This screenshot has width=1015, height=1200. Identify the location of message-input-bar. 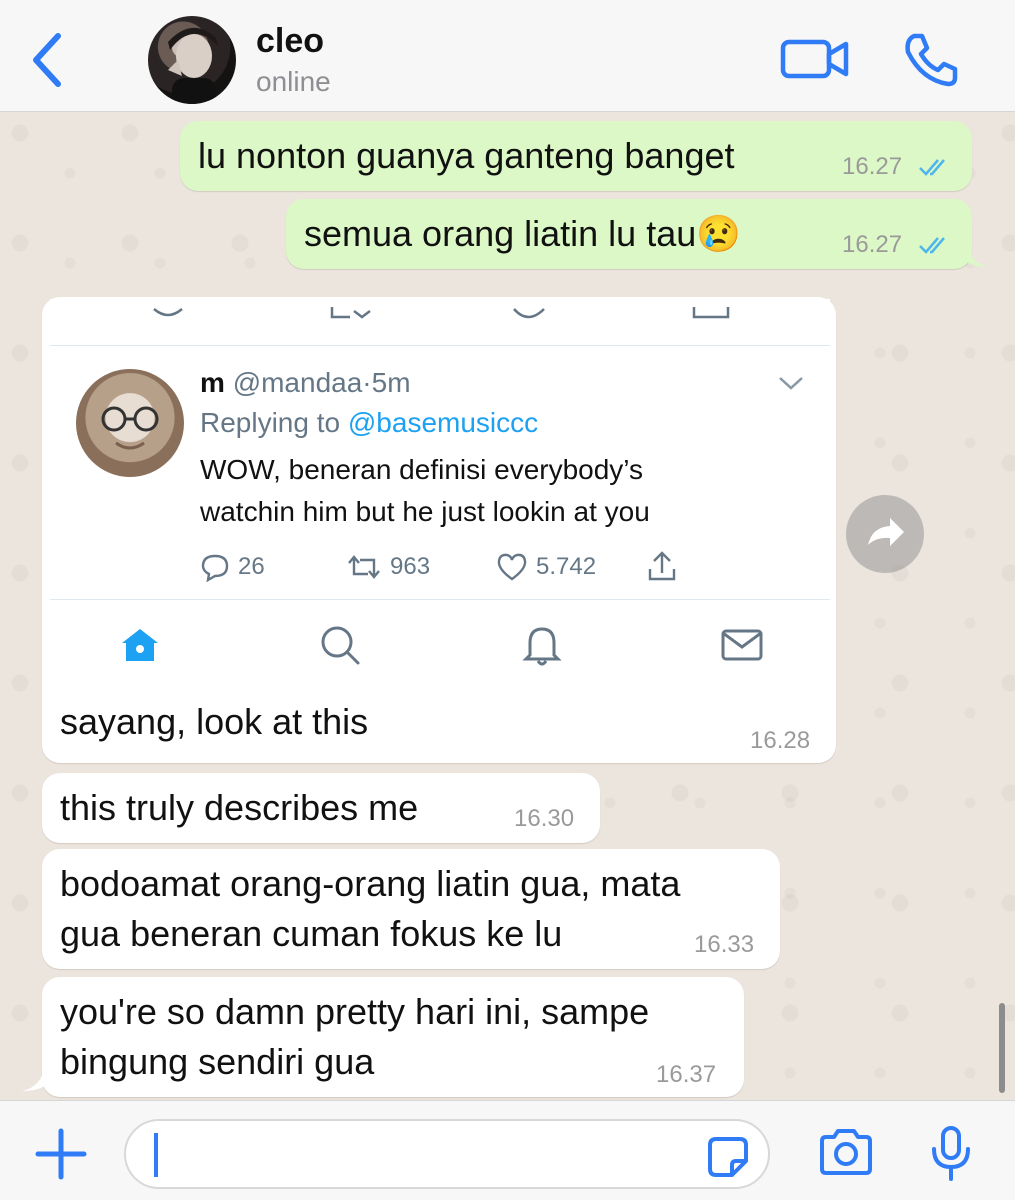
(507, 1150).